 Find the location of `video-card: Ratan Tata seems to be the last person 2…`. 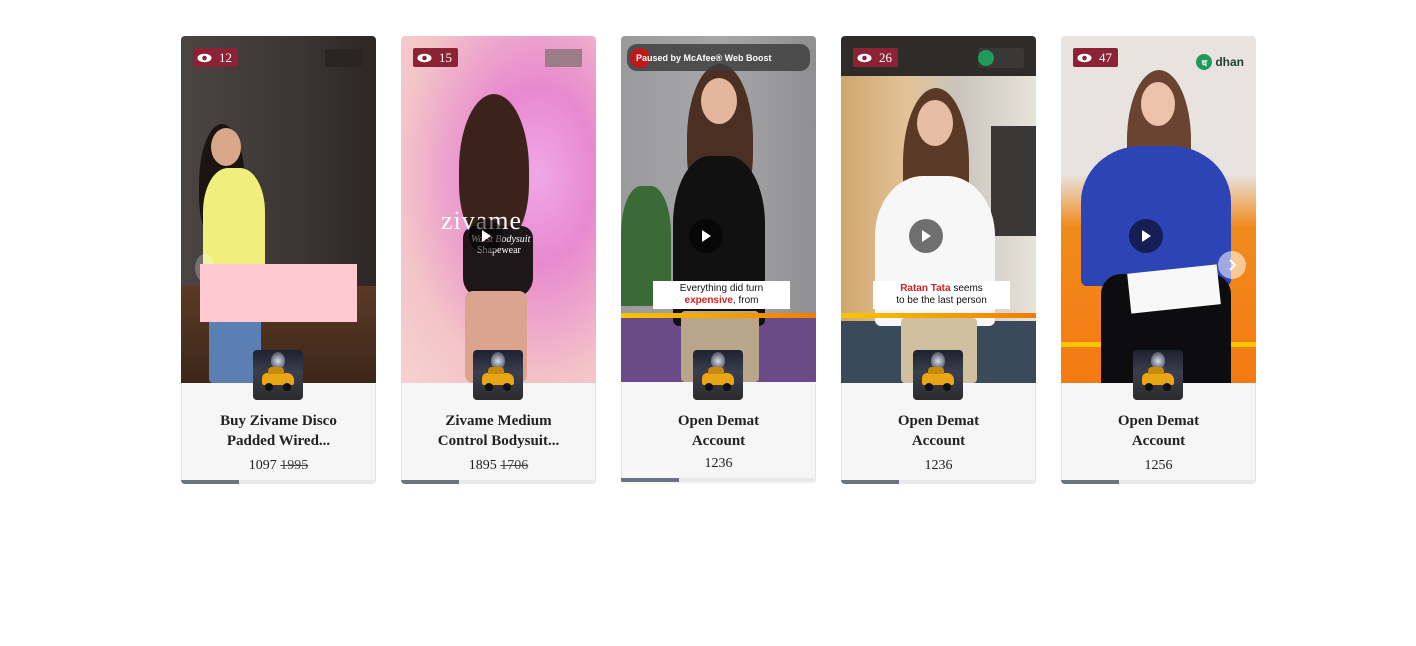

video-card: Ratan Tata seems to be the last person 2… is located at coordinates (938, 260).